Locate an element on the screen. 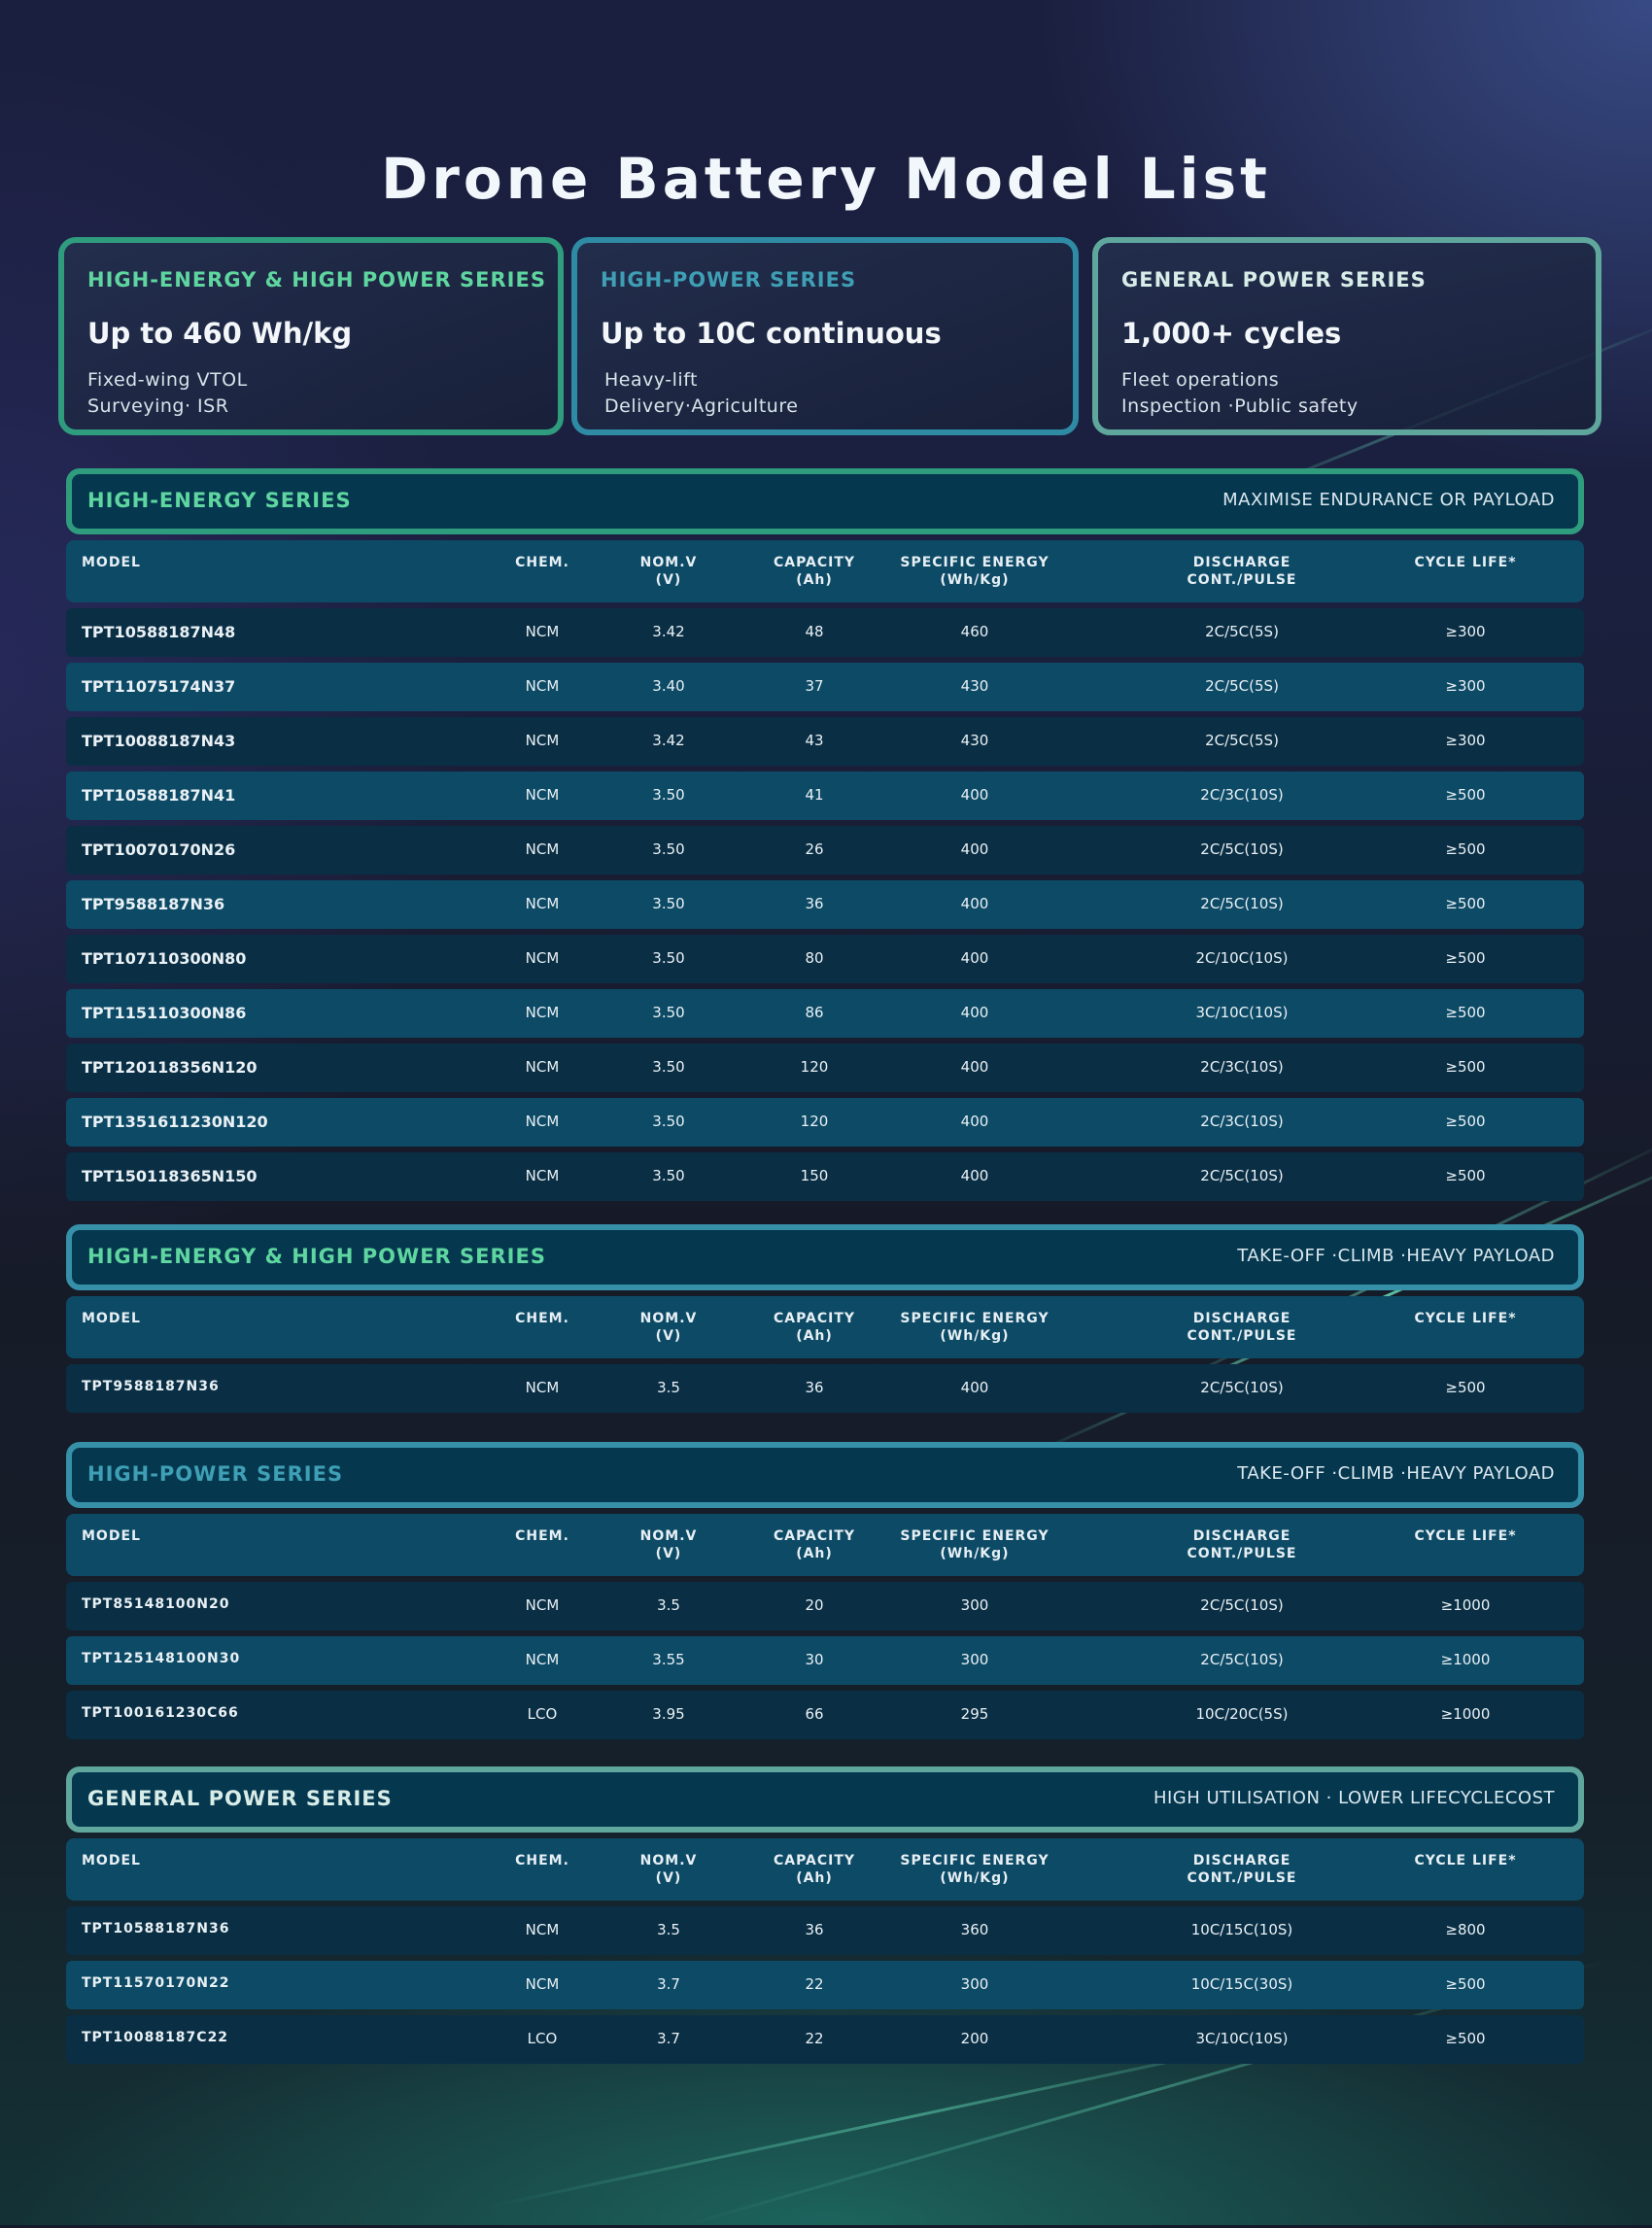 Image resolution: width=1652 pixels, height=2228 pixels. model-cell: TPT107110300N80 is located at coordinates (165, 958).